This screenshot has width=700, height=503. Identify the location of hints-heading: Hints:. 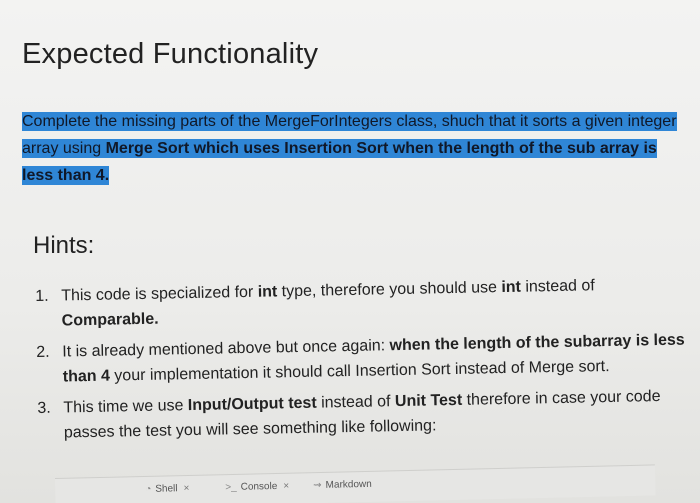
(64, 245).